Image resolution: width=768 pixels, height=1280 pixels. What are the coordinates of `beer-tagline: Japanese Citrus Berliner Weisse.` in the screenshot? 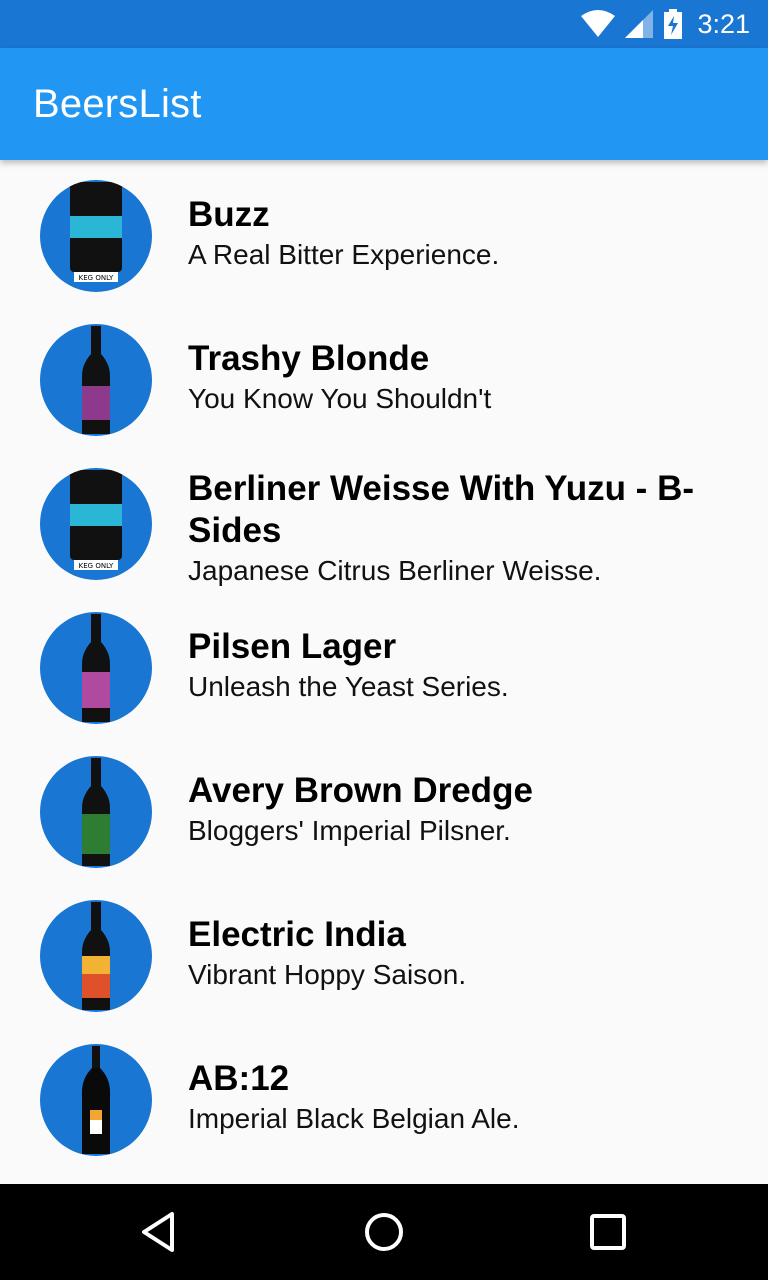 It's located at (395, 570).